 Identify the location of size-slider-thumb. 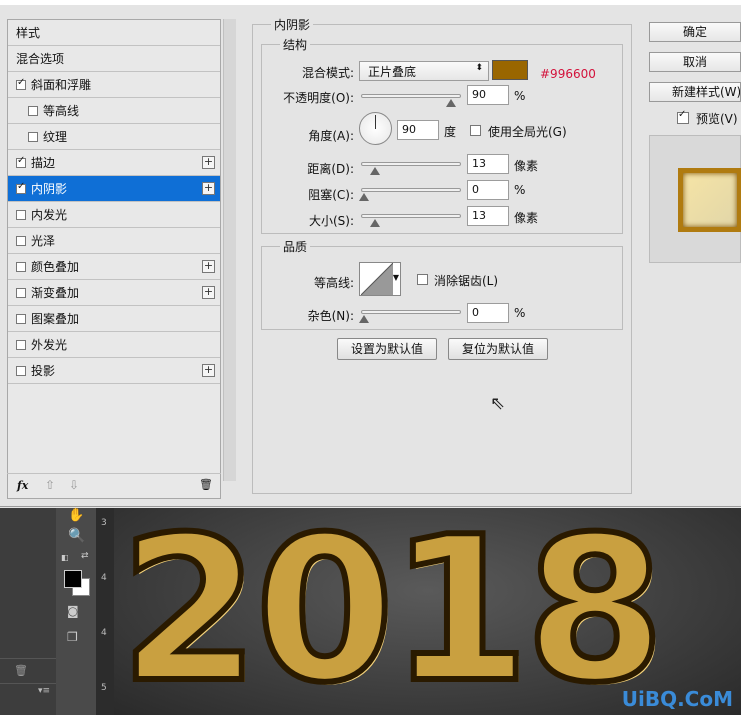
(375, 223).